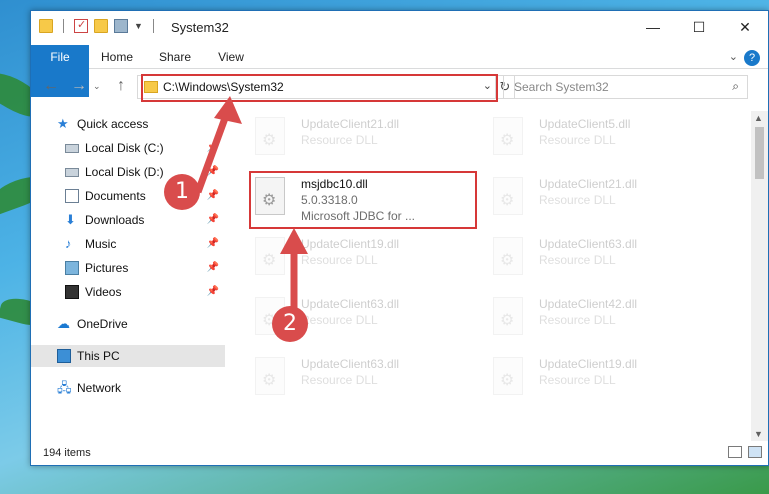  What do you see at coordinates (72, 268) in the screenshot?
I see `pictures-icon` at bounding box center [72, 268].